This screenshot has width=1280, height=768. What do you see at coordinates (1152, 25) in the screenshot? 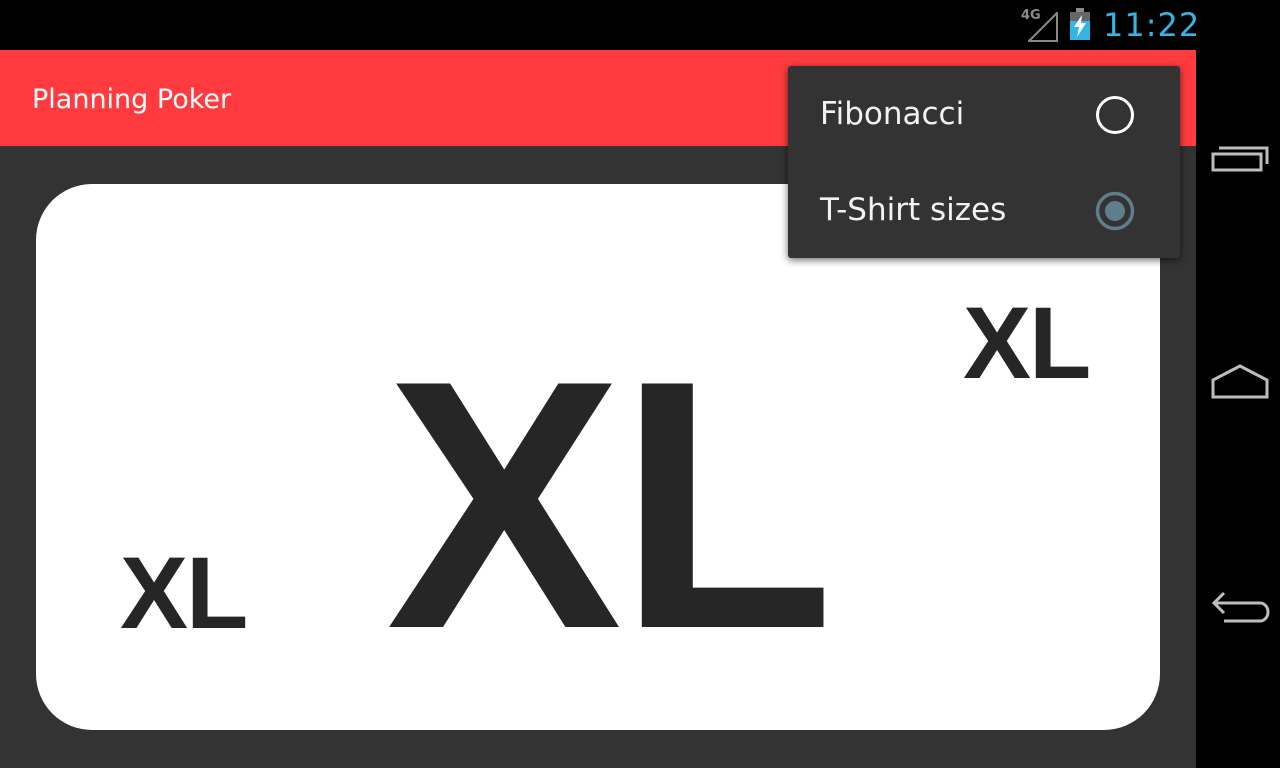
I see `status-clock: 11:22` at bounding box center [1152, 25].